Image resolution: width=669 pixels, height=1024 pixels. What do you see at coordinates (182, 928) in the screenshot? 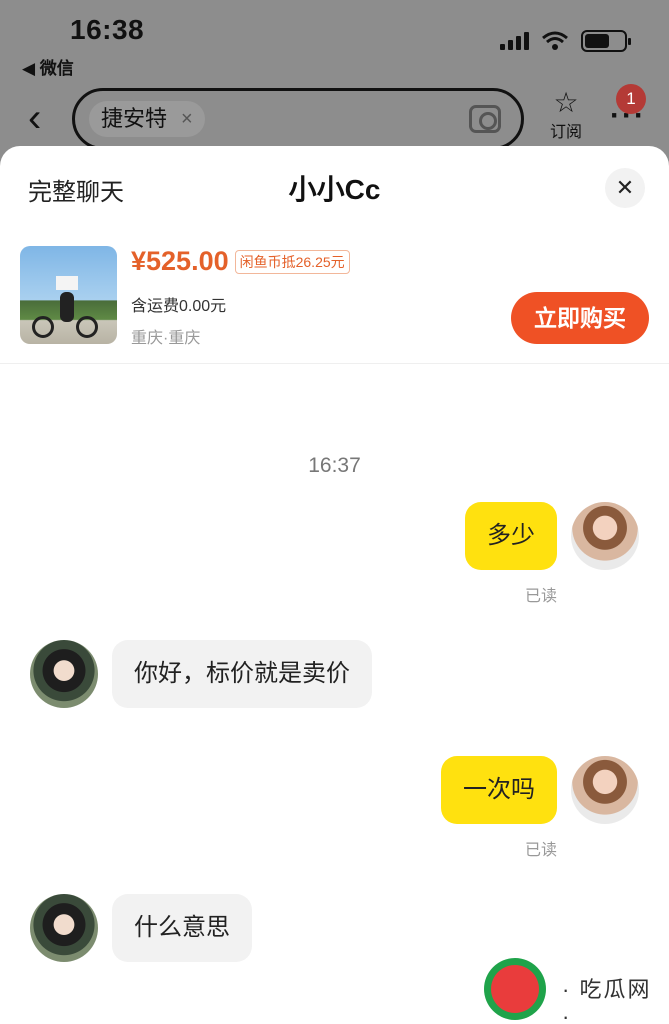
I see `message-bubble-received: 什么意思` at bounding box center [182, 928].